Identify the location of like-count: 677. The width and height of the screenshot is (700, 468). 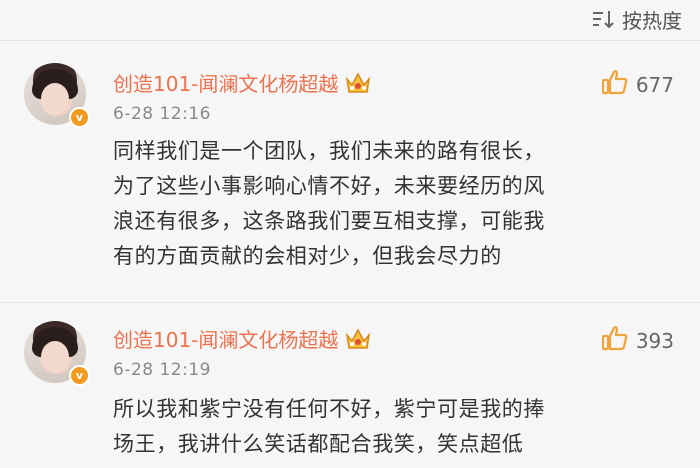
(654, 84).